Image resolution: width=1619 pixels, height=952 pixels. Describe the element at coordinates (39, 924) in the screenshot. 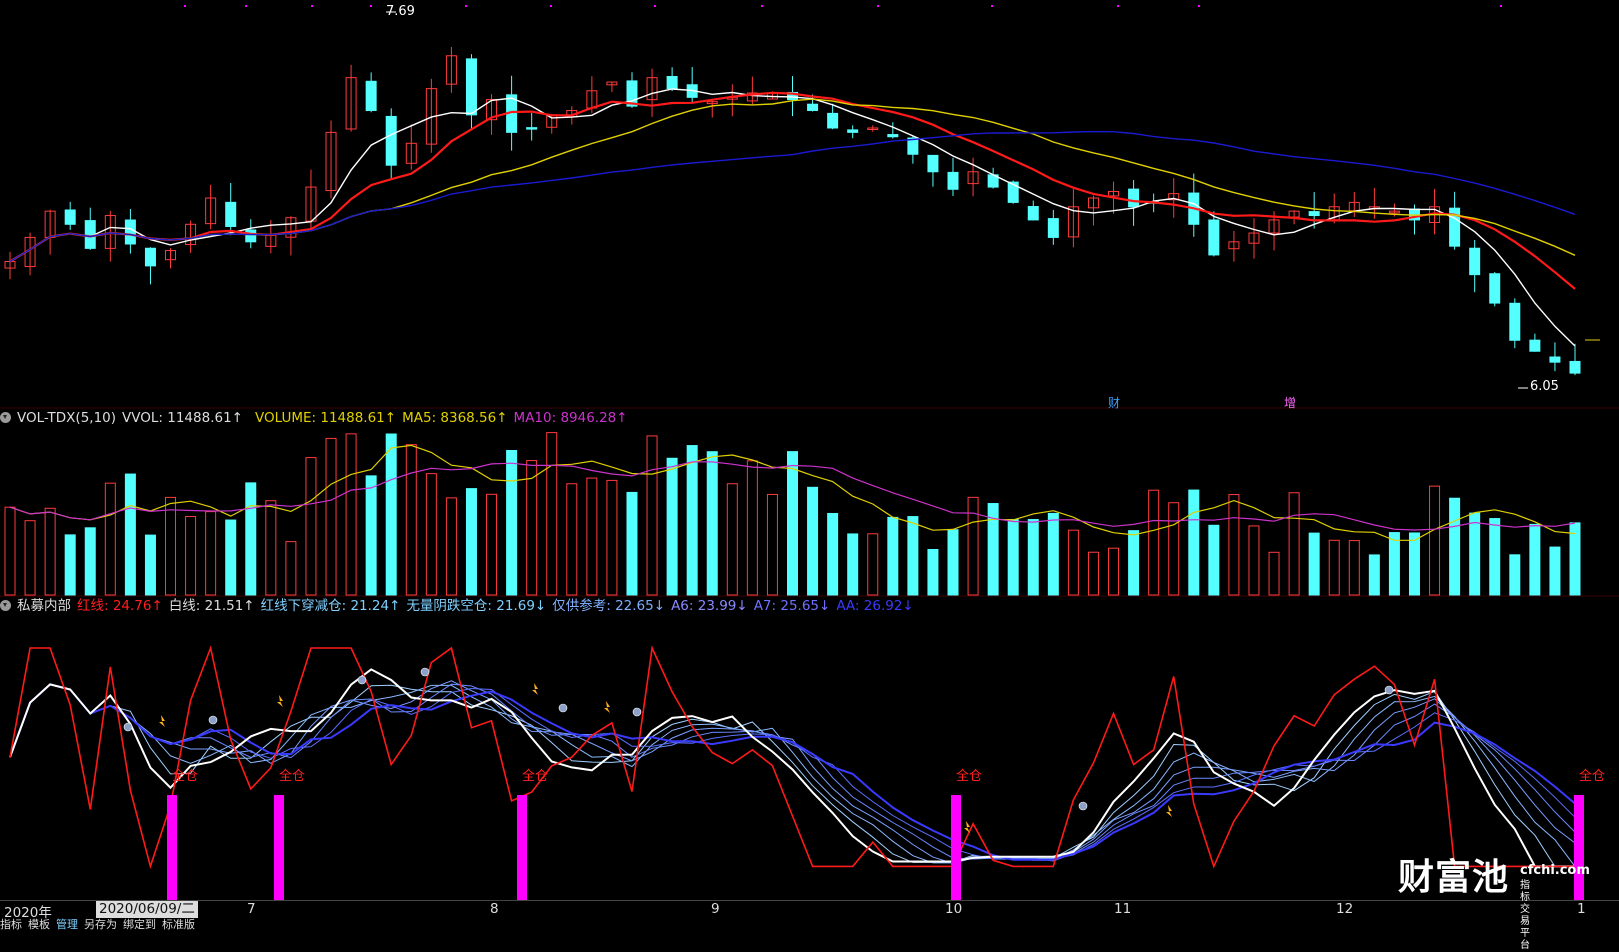

I see `tab-template: 模板` at that location.